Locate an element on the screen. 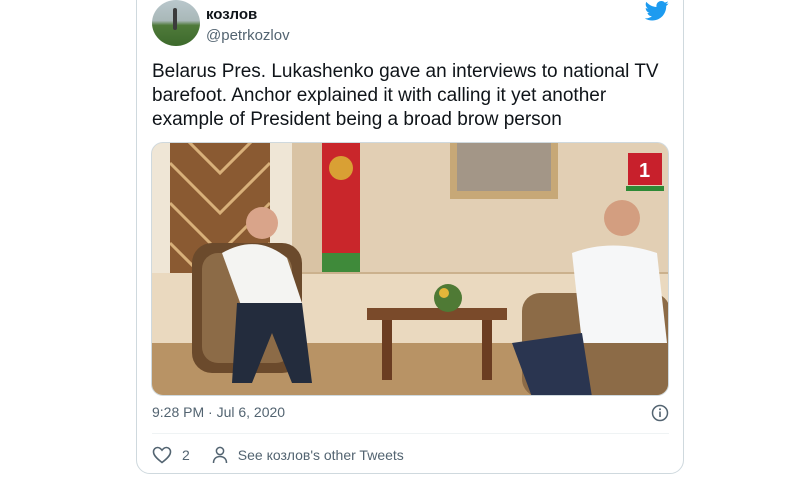 This screenshot has width=797, height=483. divider is located at coordinates (410, 433).